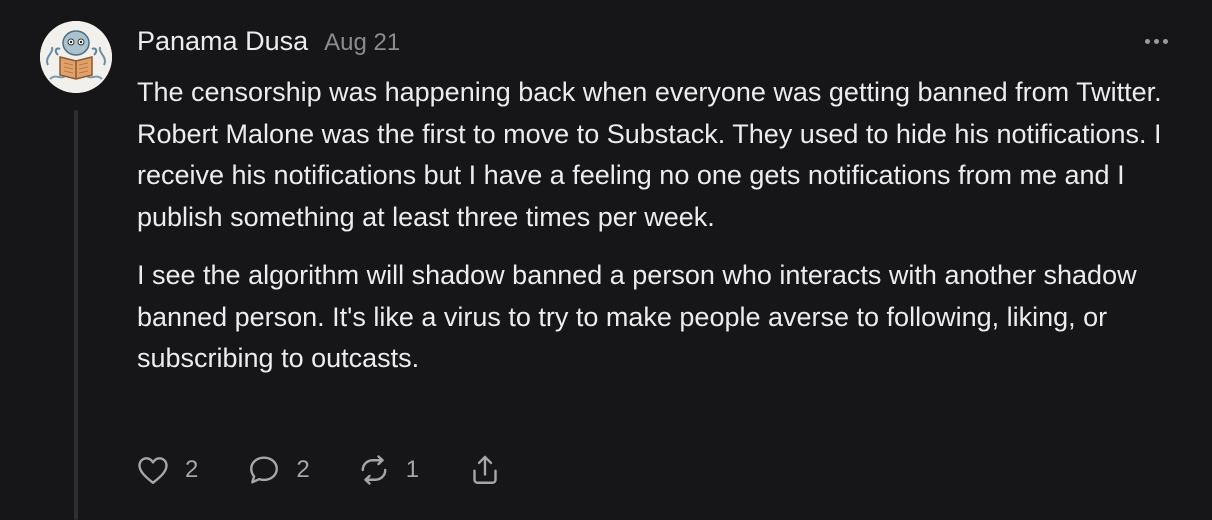 Image resolution: width=1212 pixels, height=520 pixels. What do you see at coordinates (303, 469) in the screenshot?
I see `reply-count: 2` at bounding box center [303, 469].